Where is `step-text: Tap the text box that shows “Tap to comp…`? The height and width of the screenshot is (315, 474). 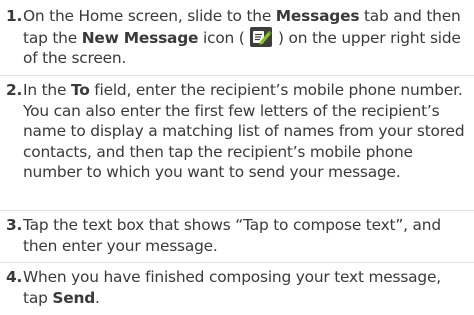 step-text: Tap the text box that shows “Tap to comp… is located at coordinates (245, 235).